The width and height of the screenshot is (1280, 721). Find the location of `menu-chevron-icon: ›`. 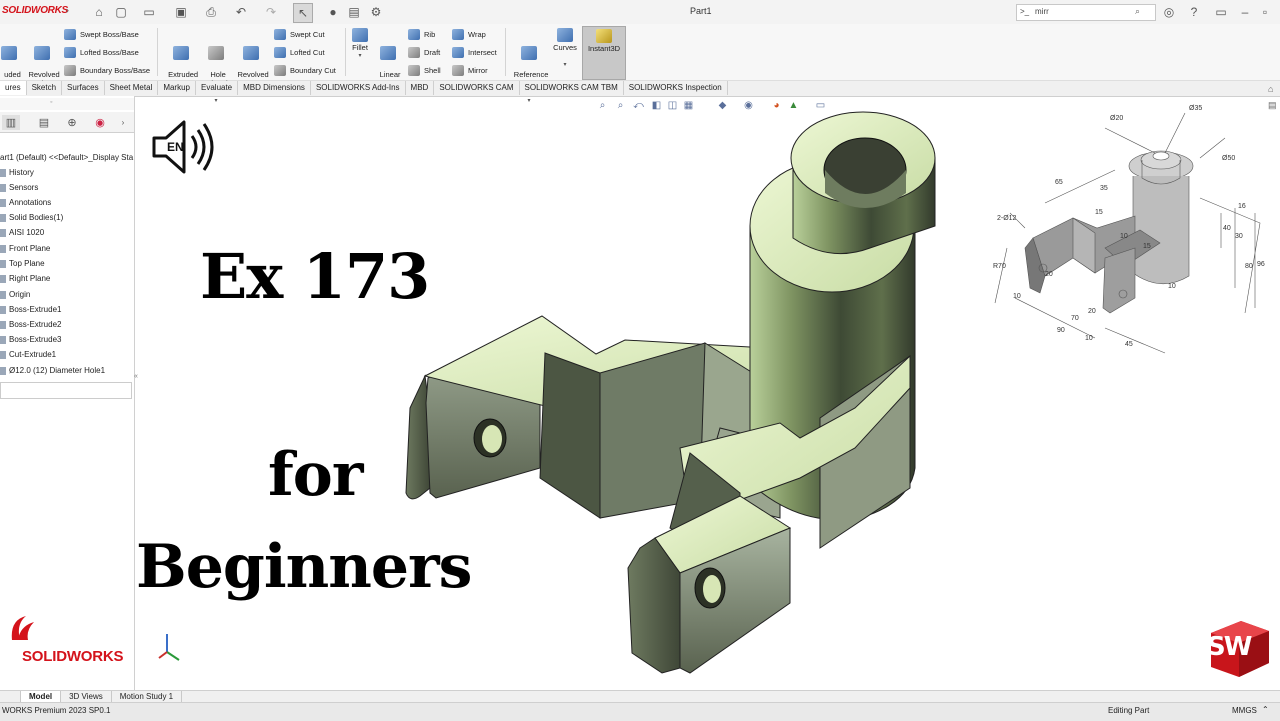

menu-chevron-icon: › is located at coordinates (67, 10).